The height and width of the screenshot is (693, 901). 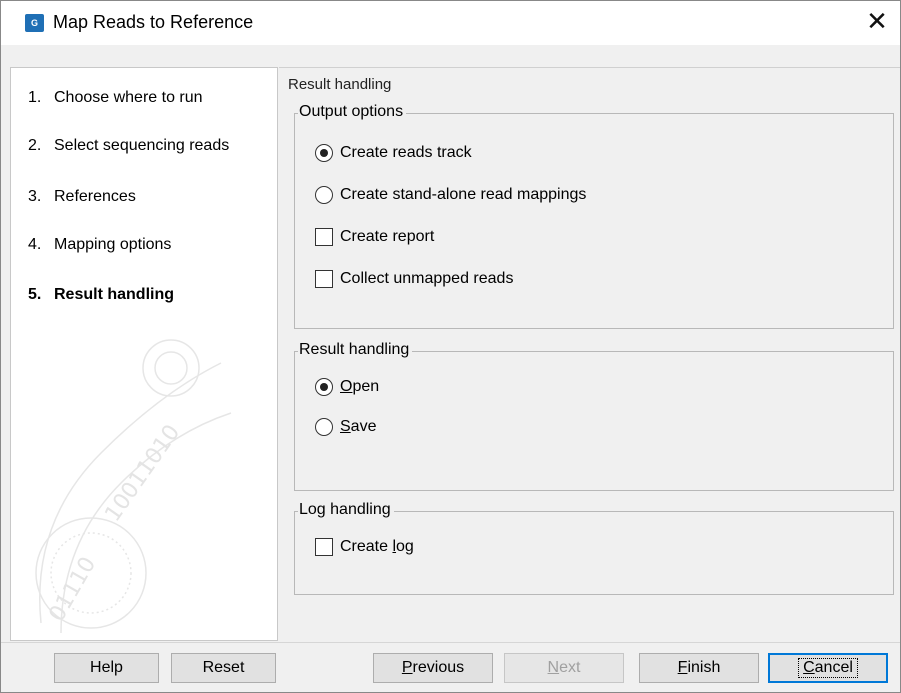 I want to click on help-button: Help, so click(x=106, y=668).